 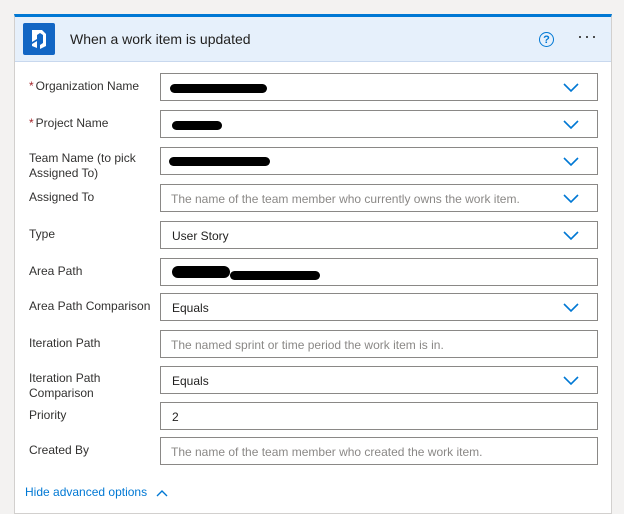 What do you see at coordinates (379, 380) in the screenshot?
I see `iteration-path-comparison-dropdown: Equals` at bounding box center [379, 380].